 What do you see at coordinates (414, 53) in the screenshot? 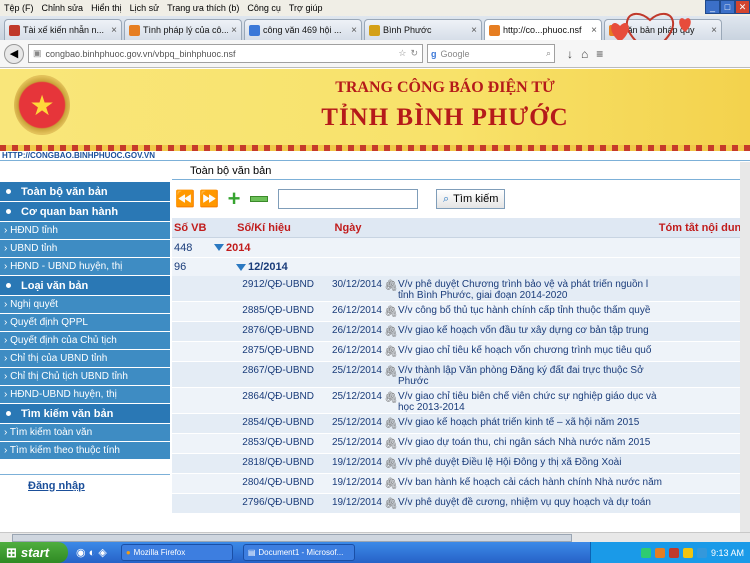
I see `reload-icon: ↻` at bounding box center [414, 53].